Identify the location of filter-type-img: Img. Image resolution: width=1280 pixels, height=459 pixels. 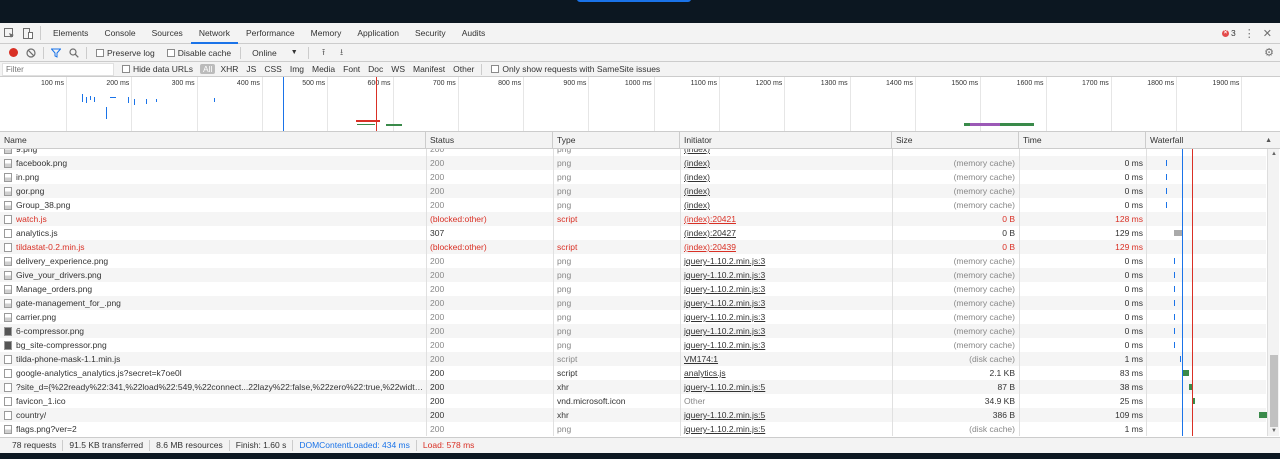
(297, 69).